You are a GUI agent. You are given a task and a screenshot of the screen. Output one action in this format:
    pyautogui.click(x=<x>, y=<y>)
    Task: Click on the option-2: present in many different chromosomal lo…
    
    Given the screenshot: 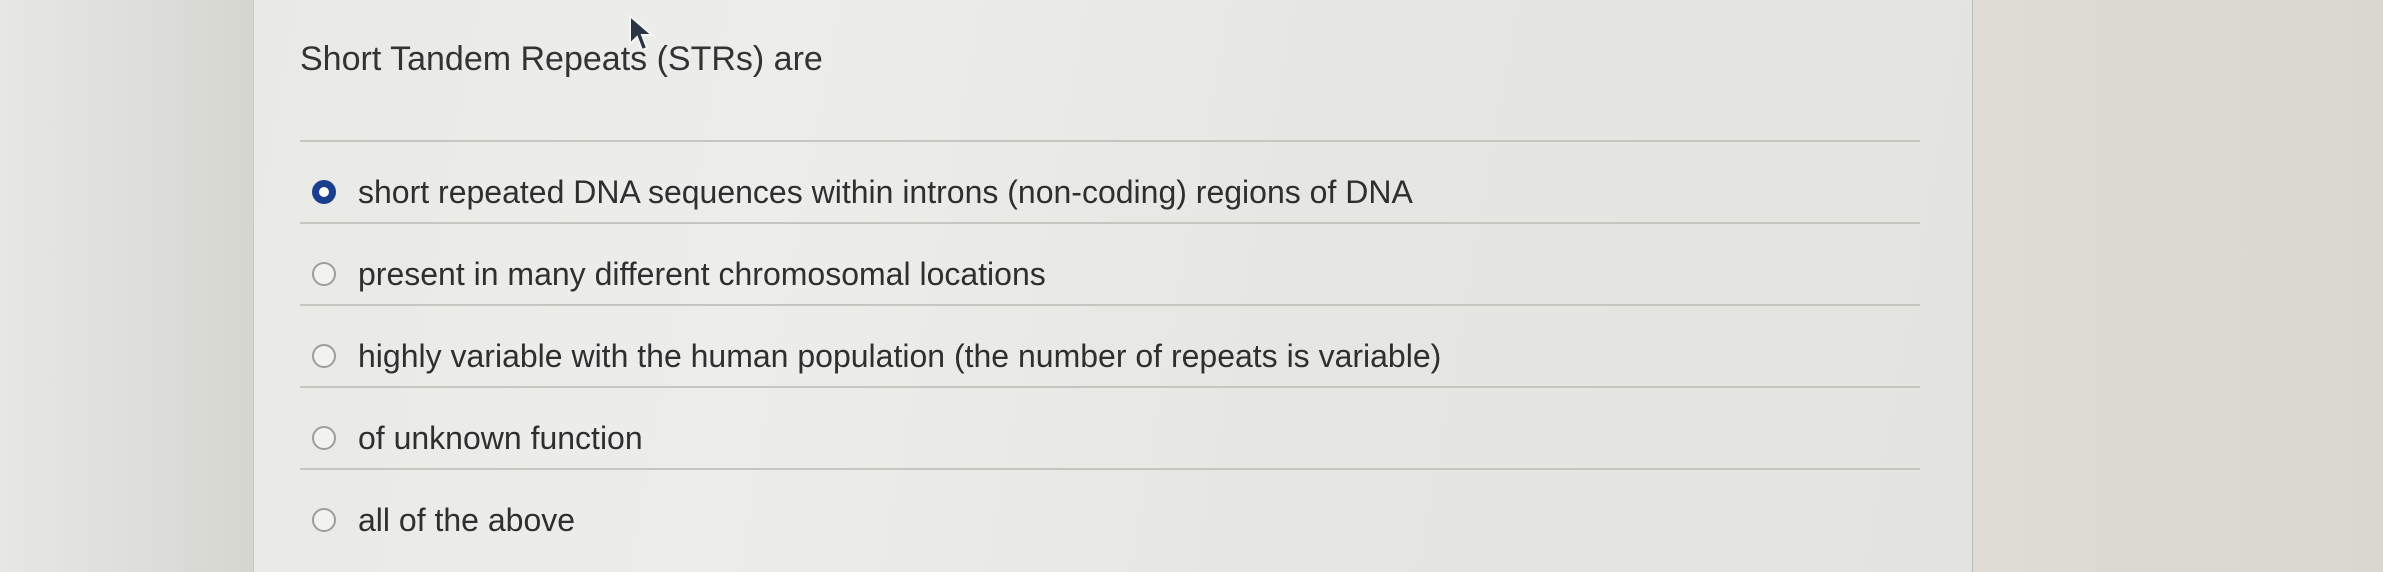 What is the action you would take?
    pyautogui.click(x=679, y=274)
    